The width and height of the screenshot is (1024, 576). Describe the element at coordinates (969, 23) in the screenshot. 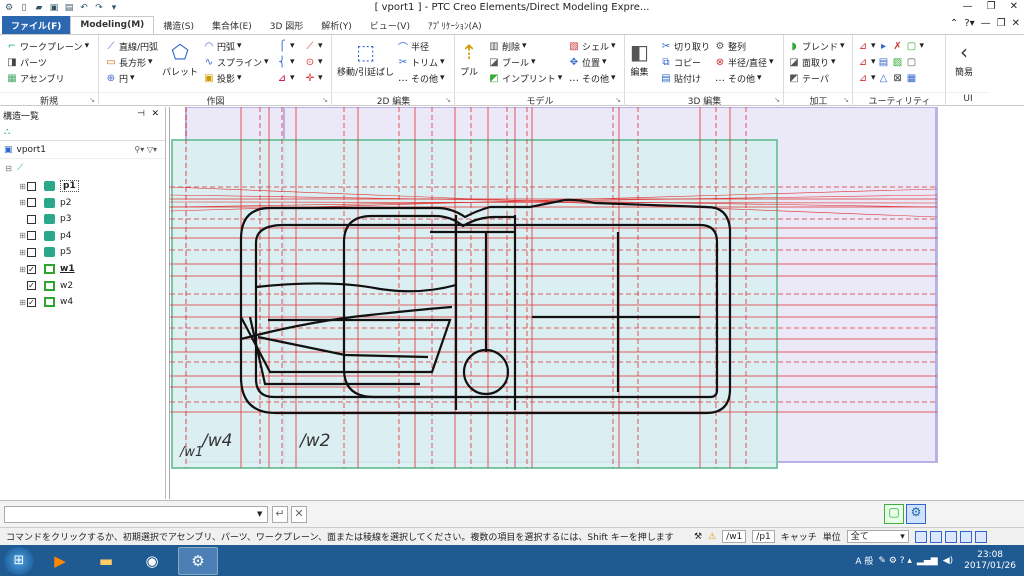

I see `help-icon: ?▾` at that location.